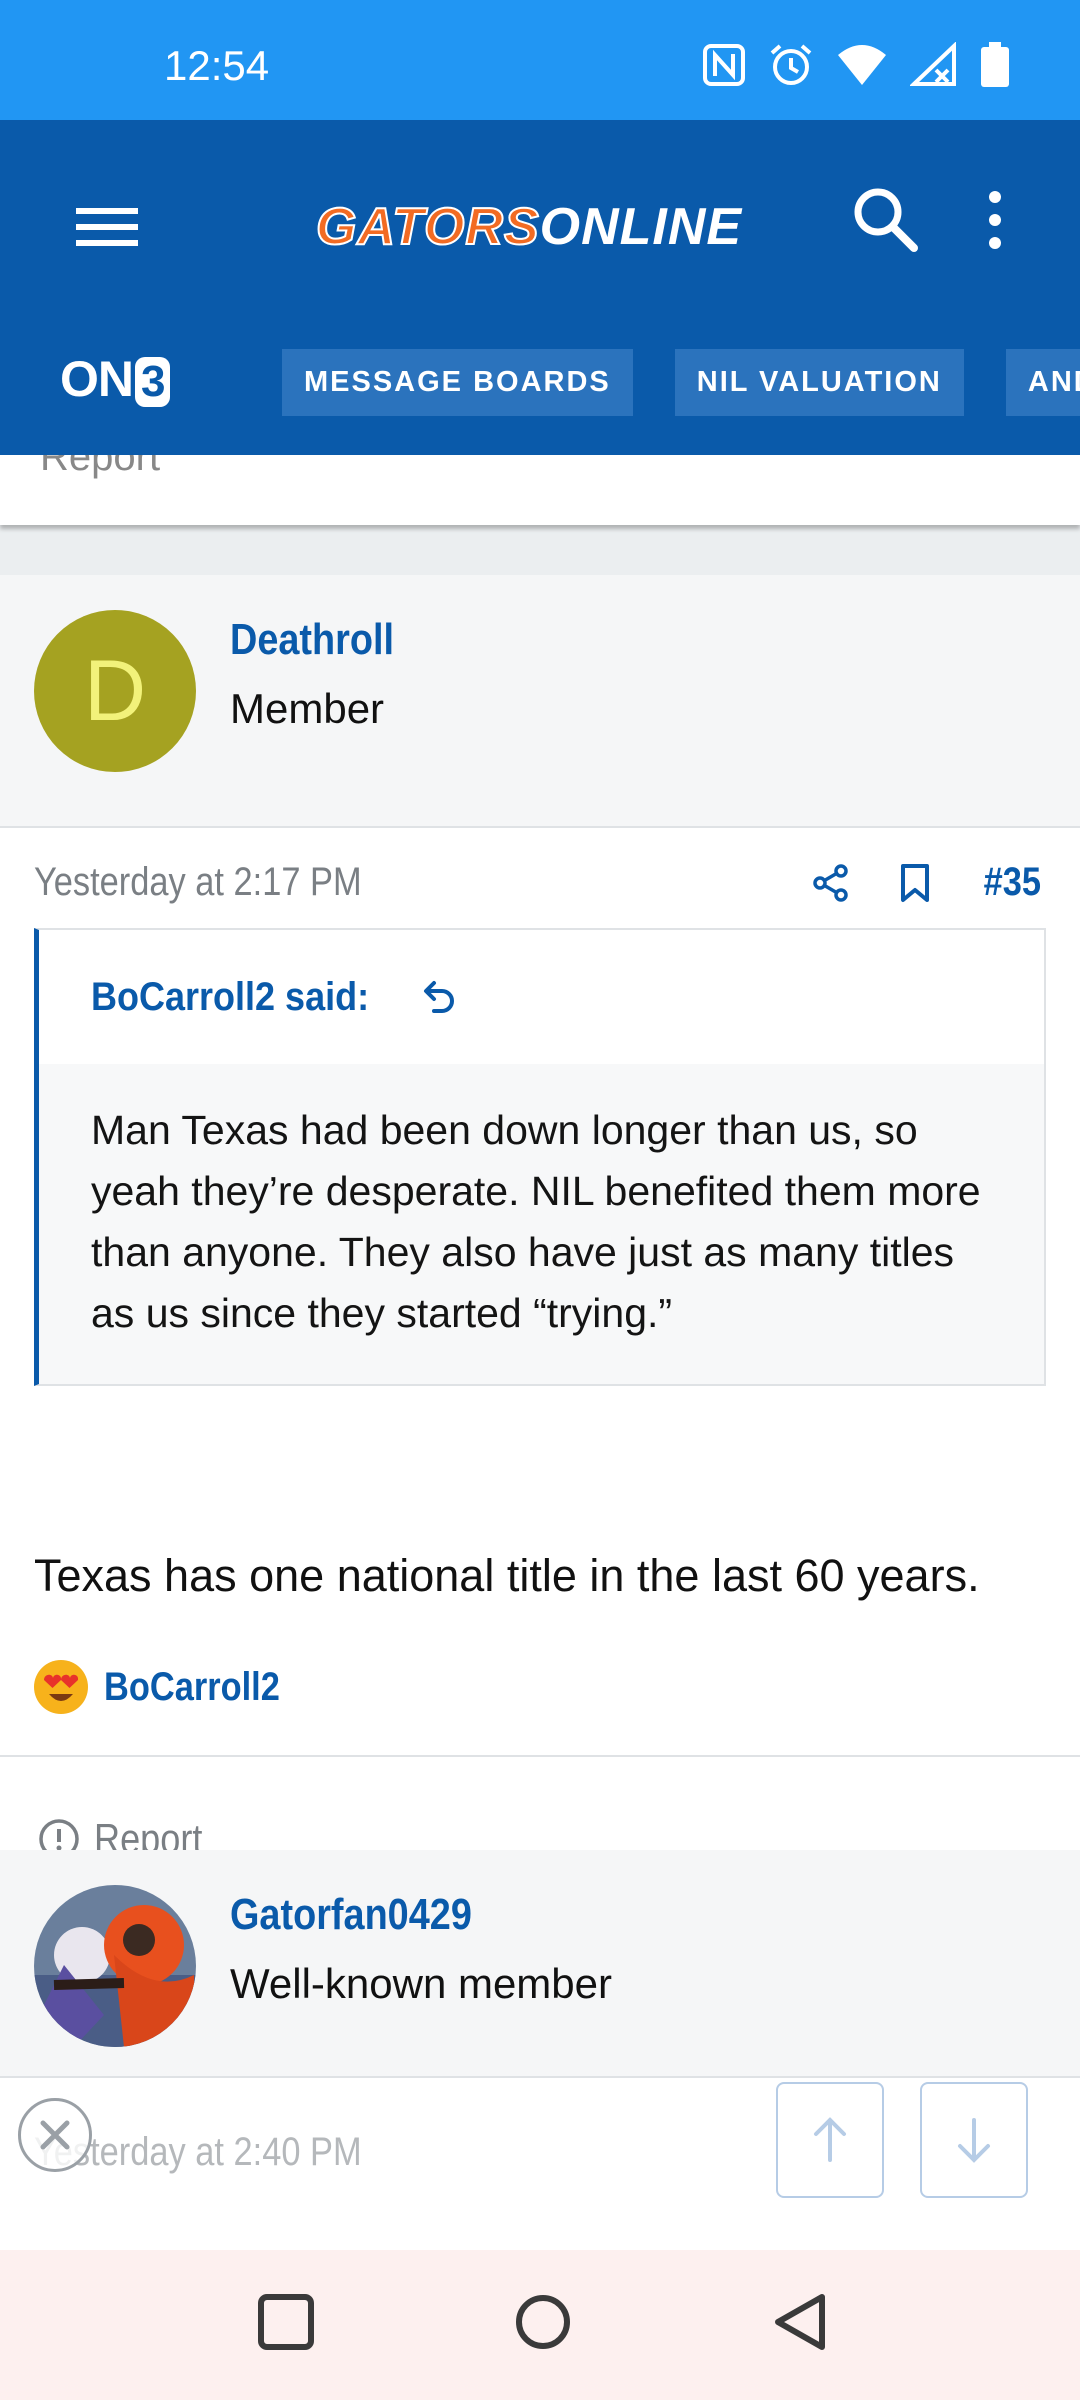 The image size is (1080, 2400). What do you see at coordinates (351, 1915) in the screenshot?
I see `author-name: Gatorfan0429` at bounding box center [351, 1915].